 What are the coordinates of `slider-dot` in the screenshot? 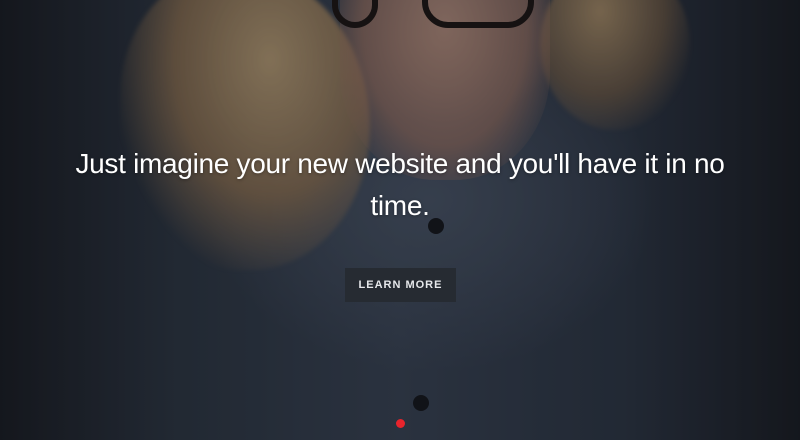 It's located at (400, 423).